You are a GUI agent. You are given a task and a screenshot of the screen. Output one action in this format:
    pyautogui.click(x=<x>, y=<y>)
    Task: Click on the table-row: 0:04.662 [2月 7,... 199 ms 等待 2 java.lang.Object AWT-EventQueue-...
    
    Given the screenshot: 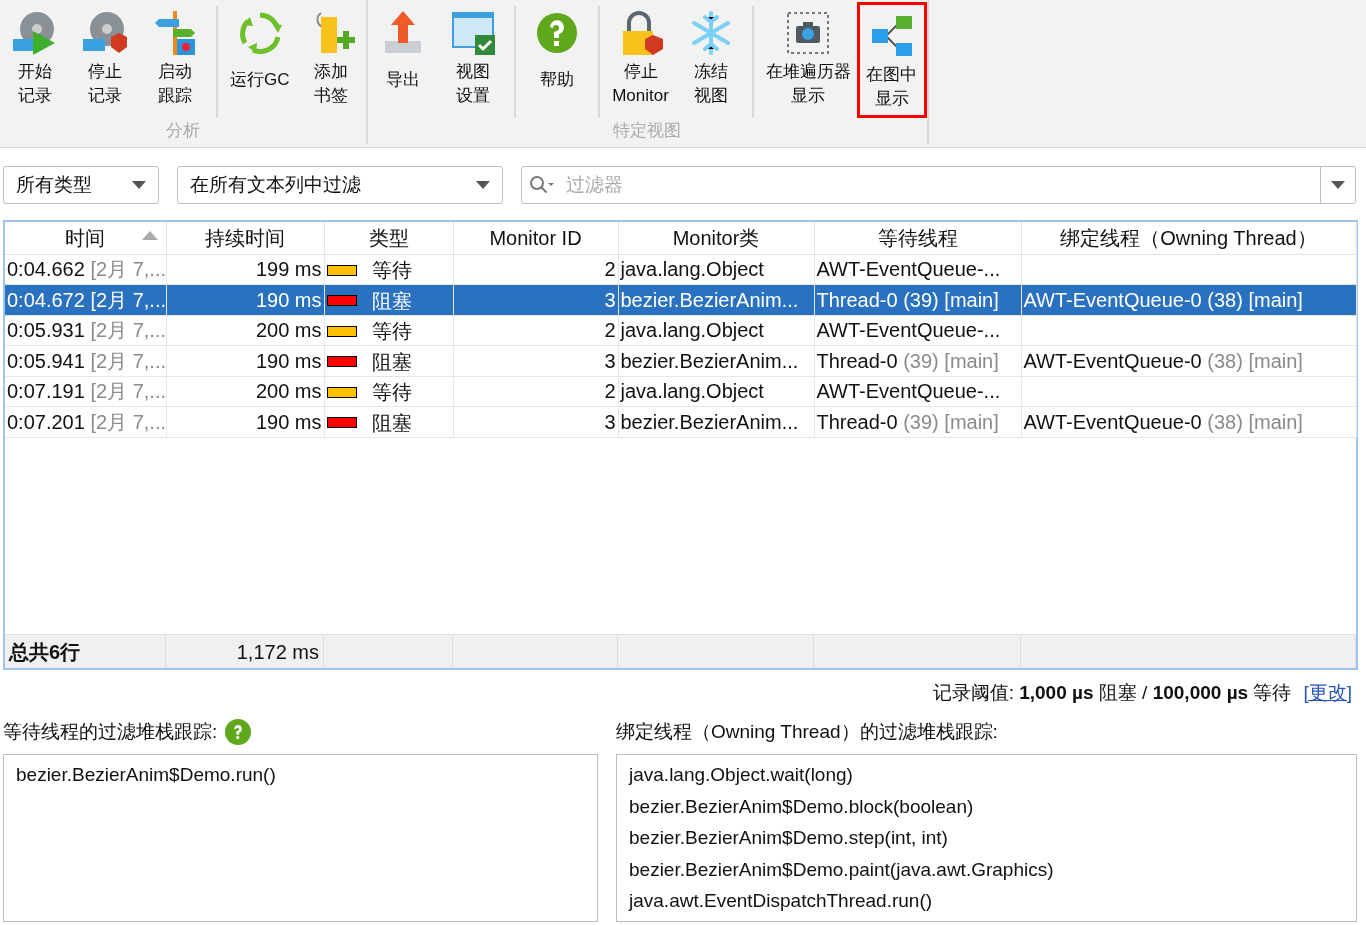 What is the action you would take?
    pyautogui.click(x=680, y=269)
    